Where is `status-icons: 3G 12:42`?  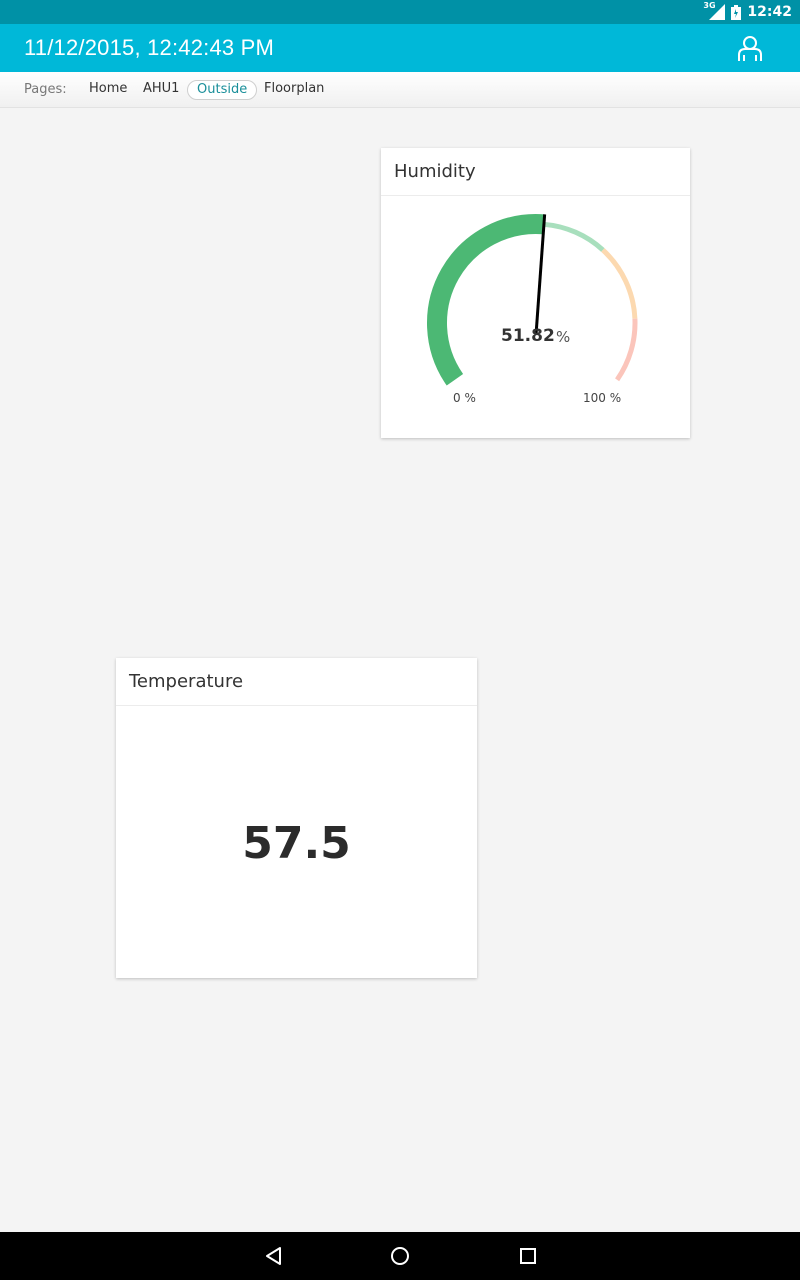 status-icons: 3G 12:42 is located at coordinates (747, 12).